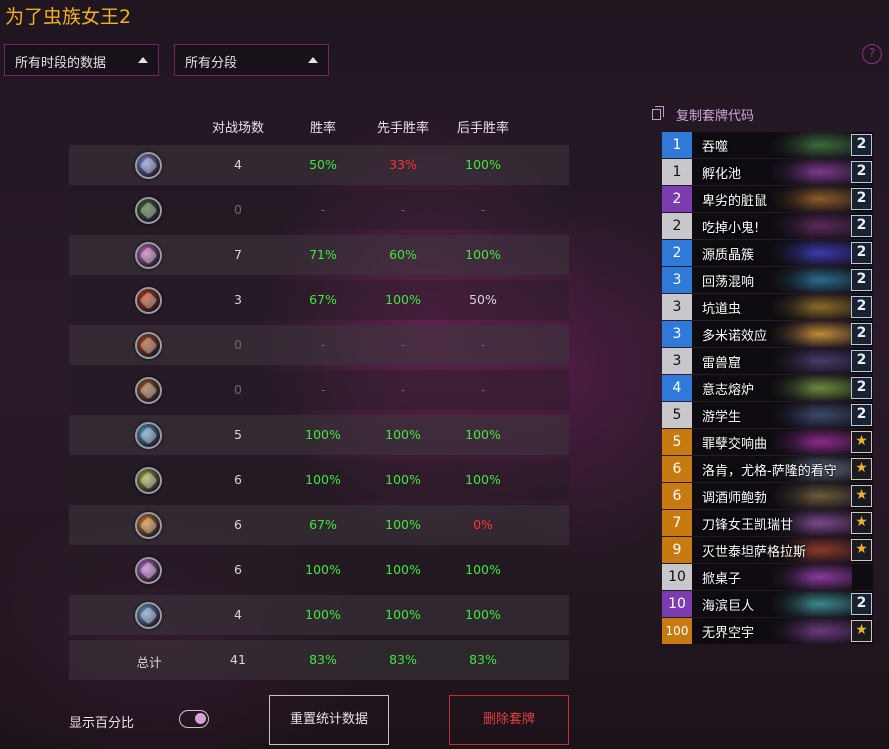 Image resolution: width=889 pixels, height=749 pixels. Describe the element at coordinates (677, 469) in the screenshot. I see `card-cost: 6` at that location.